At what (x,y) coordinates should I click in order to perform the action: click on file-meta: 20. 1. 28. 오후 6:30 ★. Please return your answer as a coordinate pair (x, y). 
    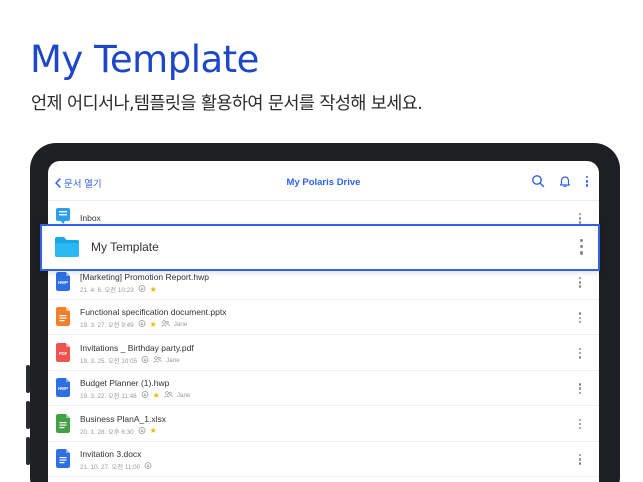
    Looking at the image, I should click on (118, 431).